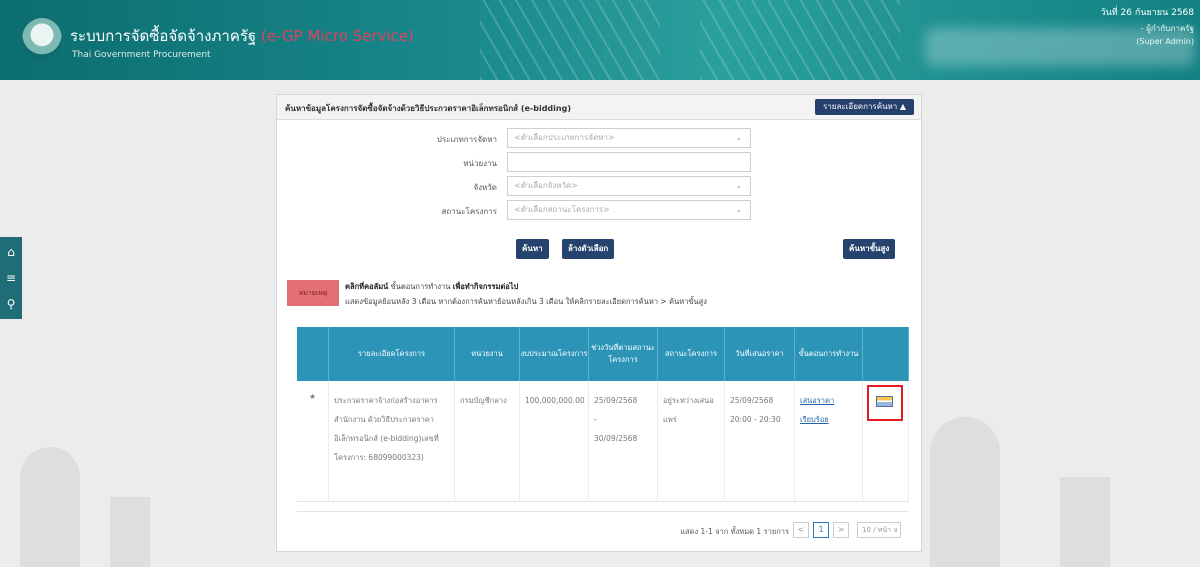 Image resolution: width=1200 pixels, height=567 pixels. I want to click on procure-type-select: <ตัวเลือกประเภทการจัดหา> ⌄, so click(629, 138).